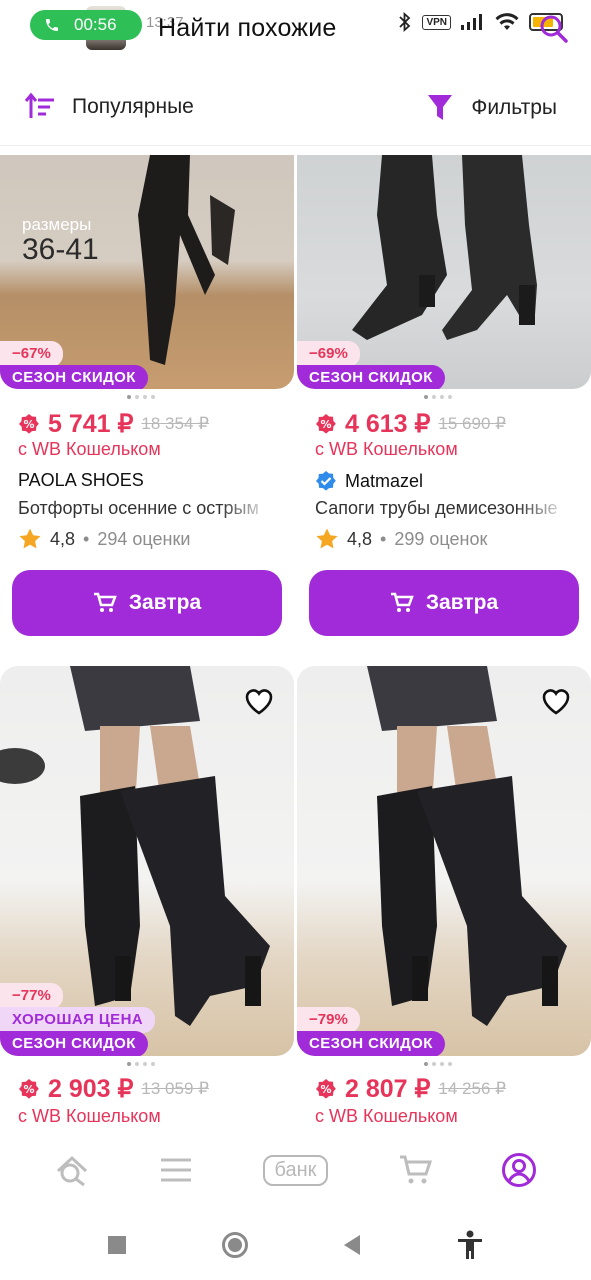 The width and height of the screenshot is (591, 1280). I want to click on review-count: 299 оценок, so click(441, 538).